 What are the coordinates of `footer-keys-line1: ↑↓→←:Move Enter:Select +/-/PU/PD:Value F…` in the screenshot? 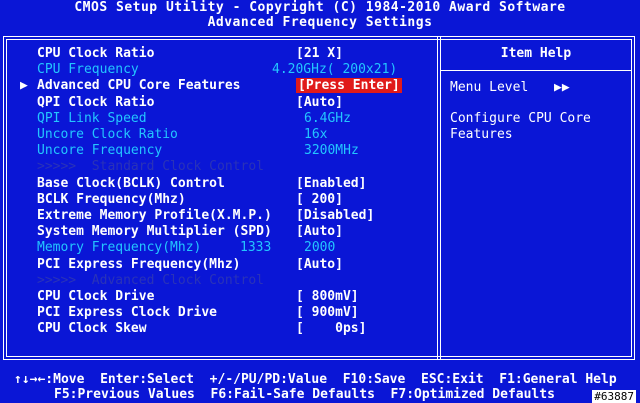 It's located at (315, 379).